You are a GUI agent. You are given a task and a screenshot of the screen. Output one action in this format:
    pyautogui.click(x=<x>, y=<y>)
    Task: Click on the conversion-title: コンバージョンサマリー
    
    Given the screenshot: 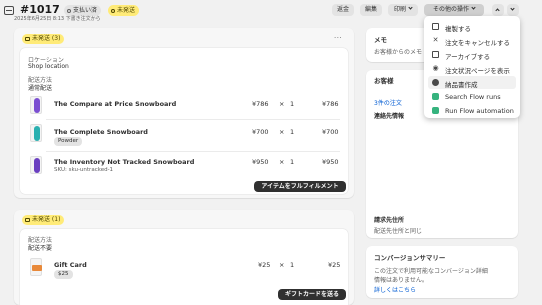 What is the action you would take?
    pyautogui.click(x=410, y=258)
    